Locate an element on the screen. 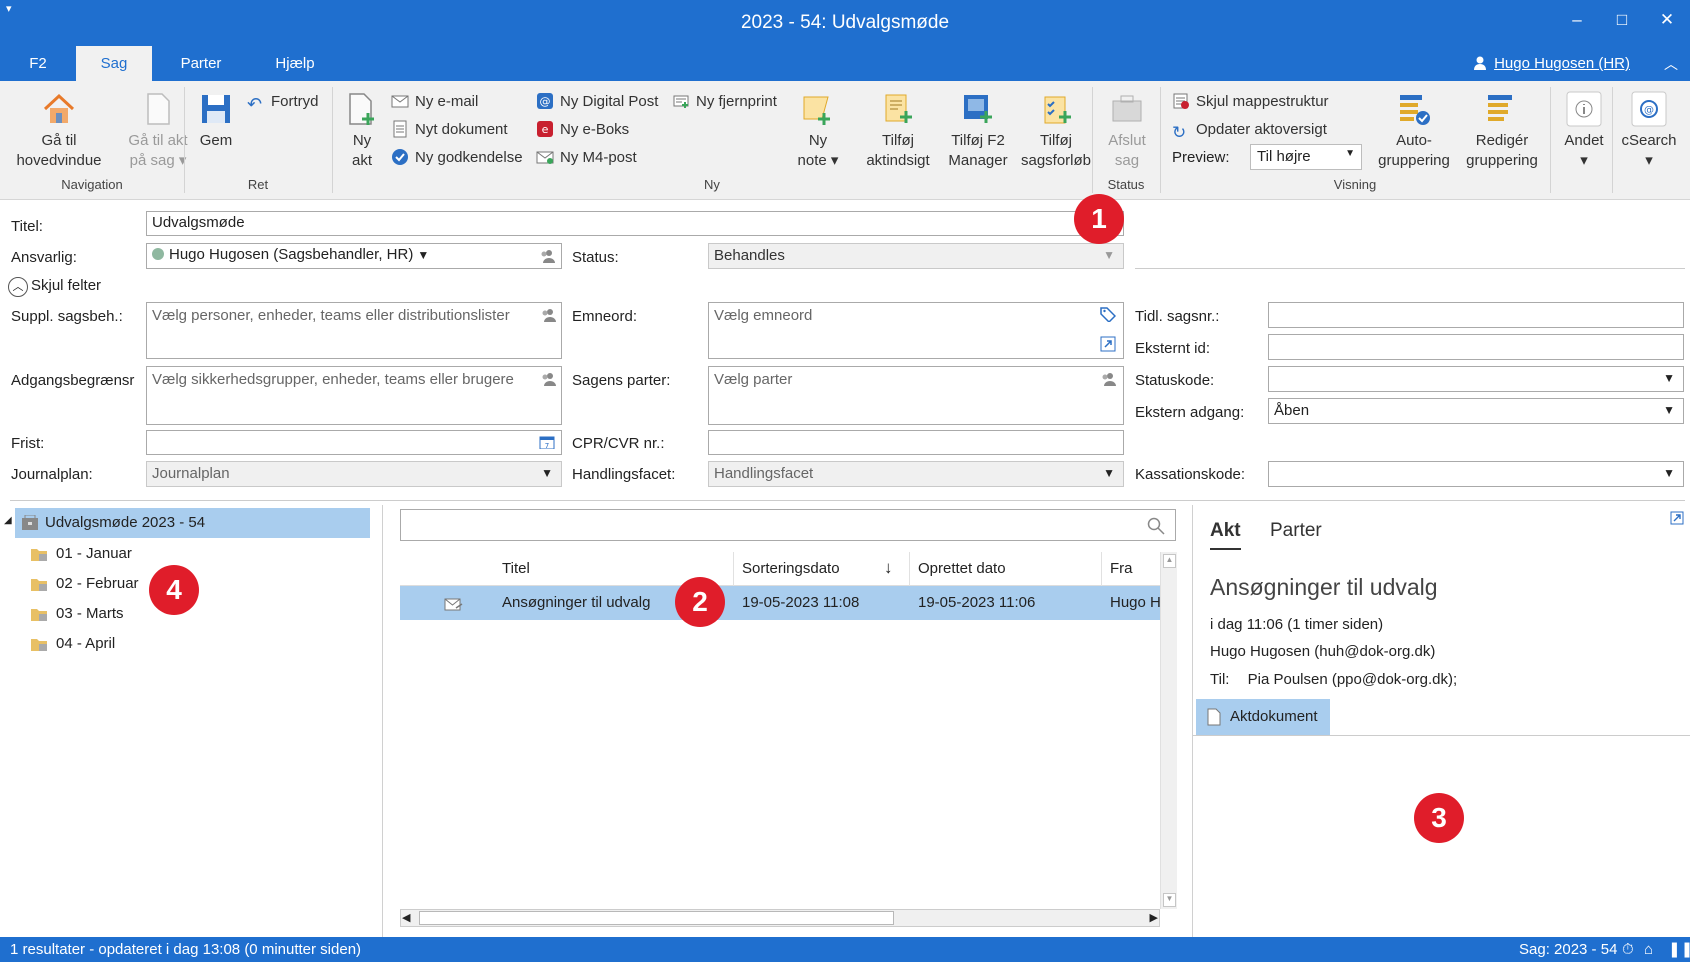 The image size is (1690, 962). previous-case-number-input is located at coordinates (1476, 315).